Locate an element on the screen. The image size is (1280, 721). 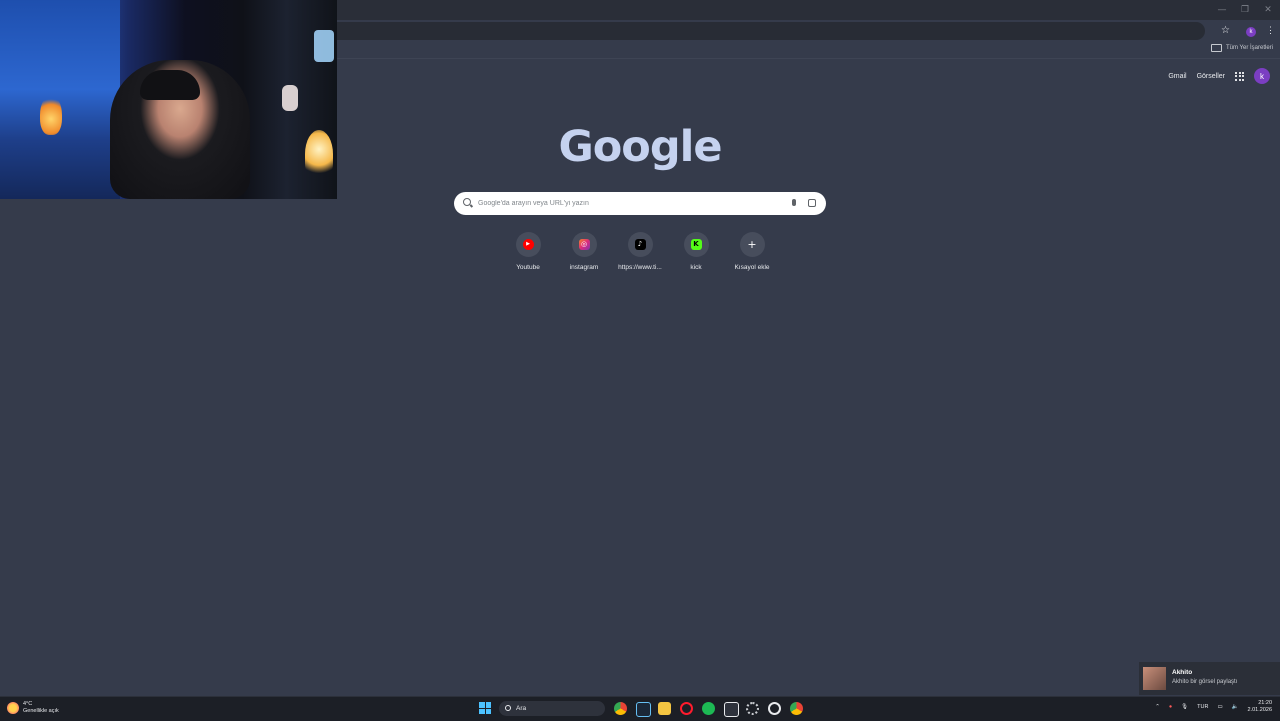
start-button is located at coordinates (485, 708).